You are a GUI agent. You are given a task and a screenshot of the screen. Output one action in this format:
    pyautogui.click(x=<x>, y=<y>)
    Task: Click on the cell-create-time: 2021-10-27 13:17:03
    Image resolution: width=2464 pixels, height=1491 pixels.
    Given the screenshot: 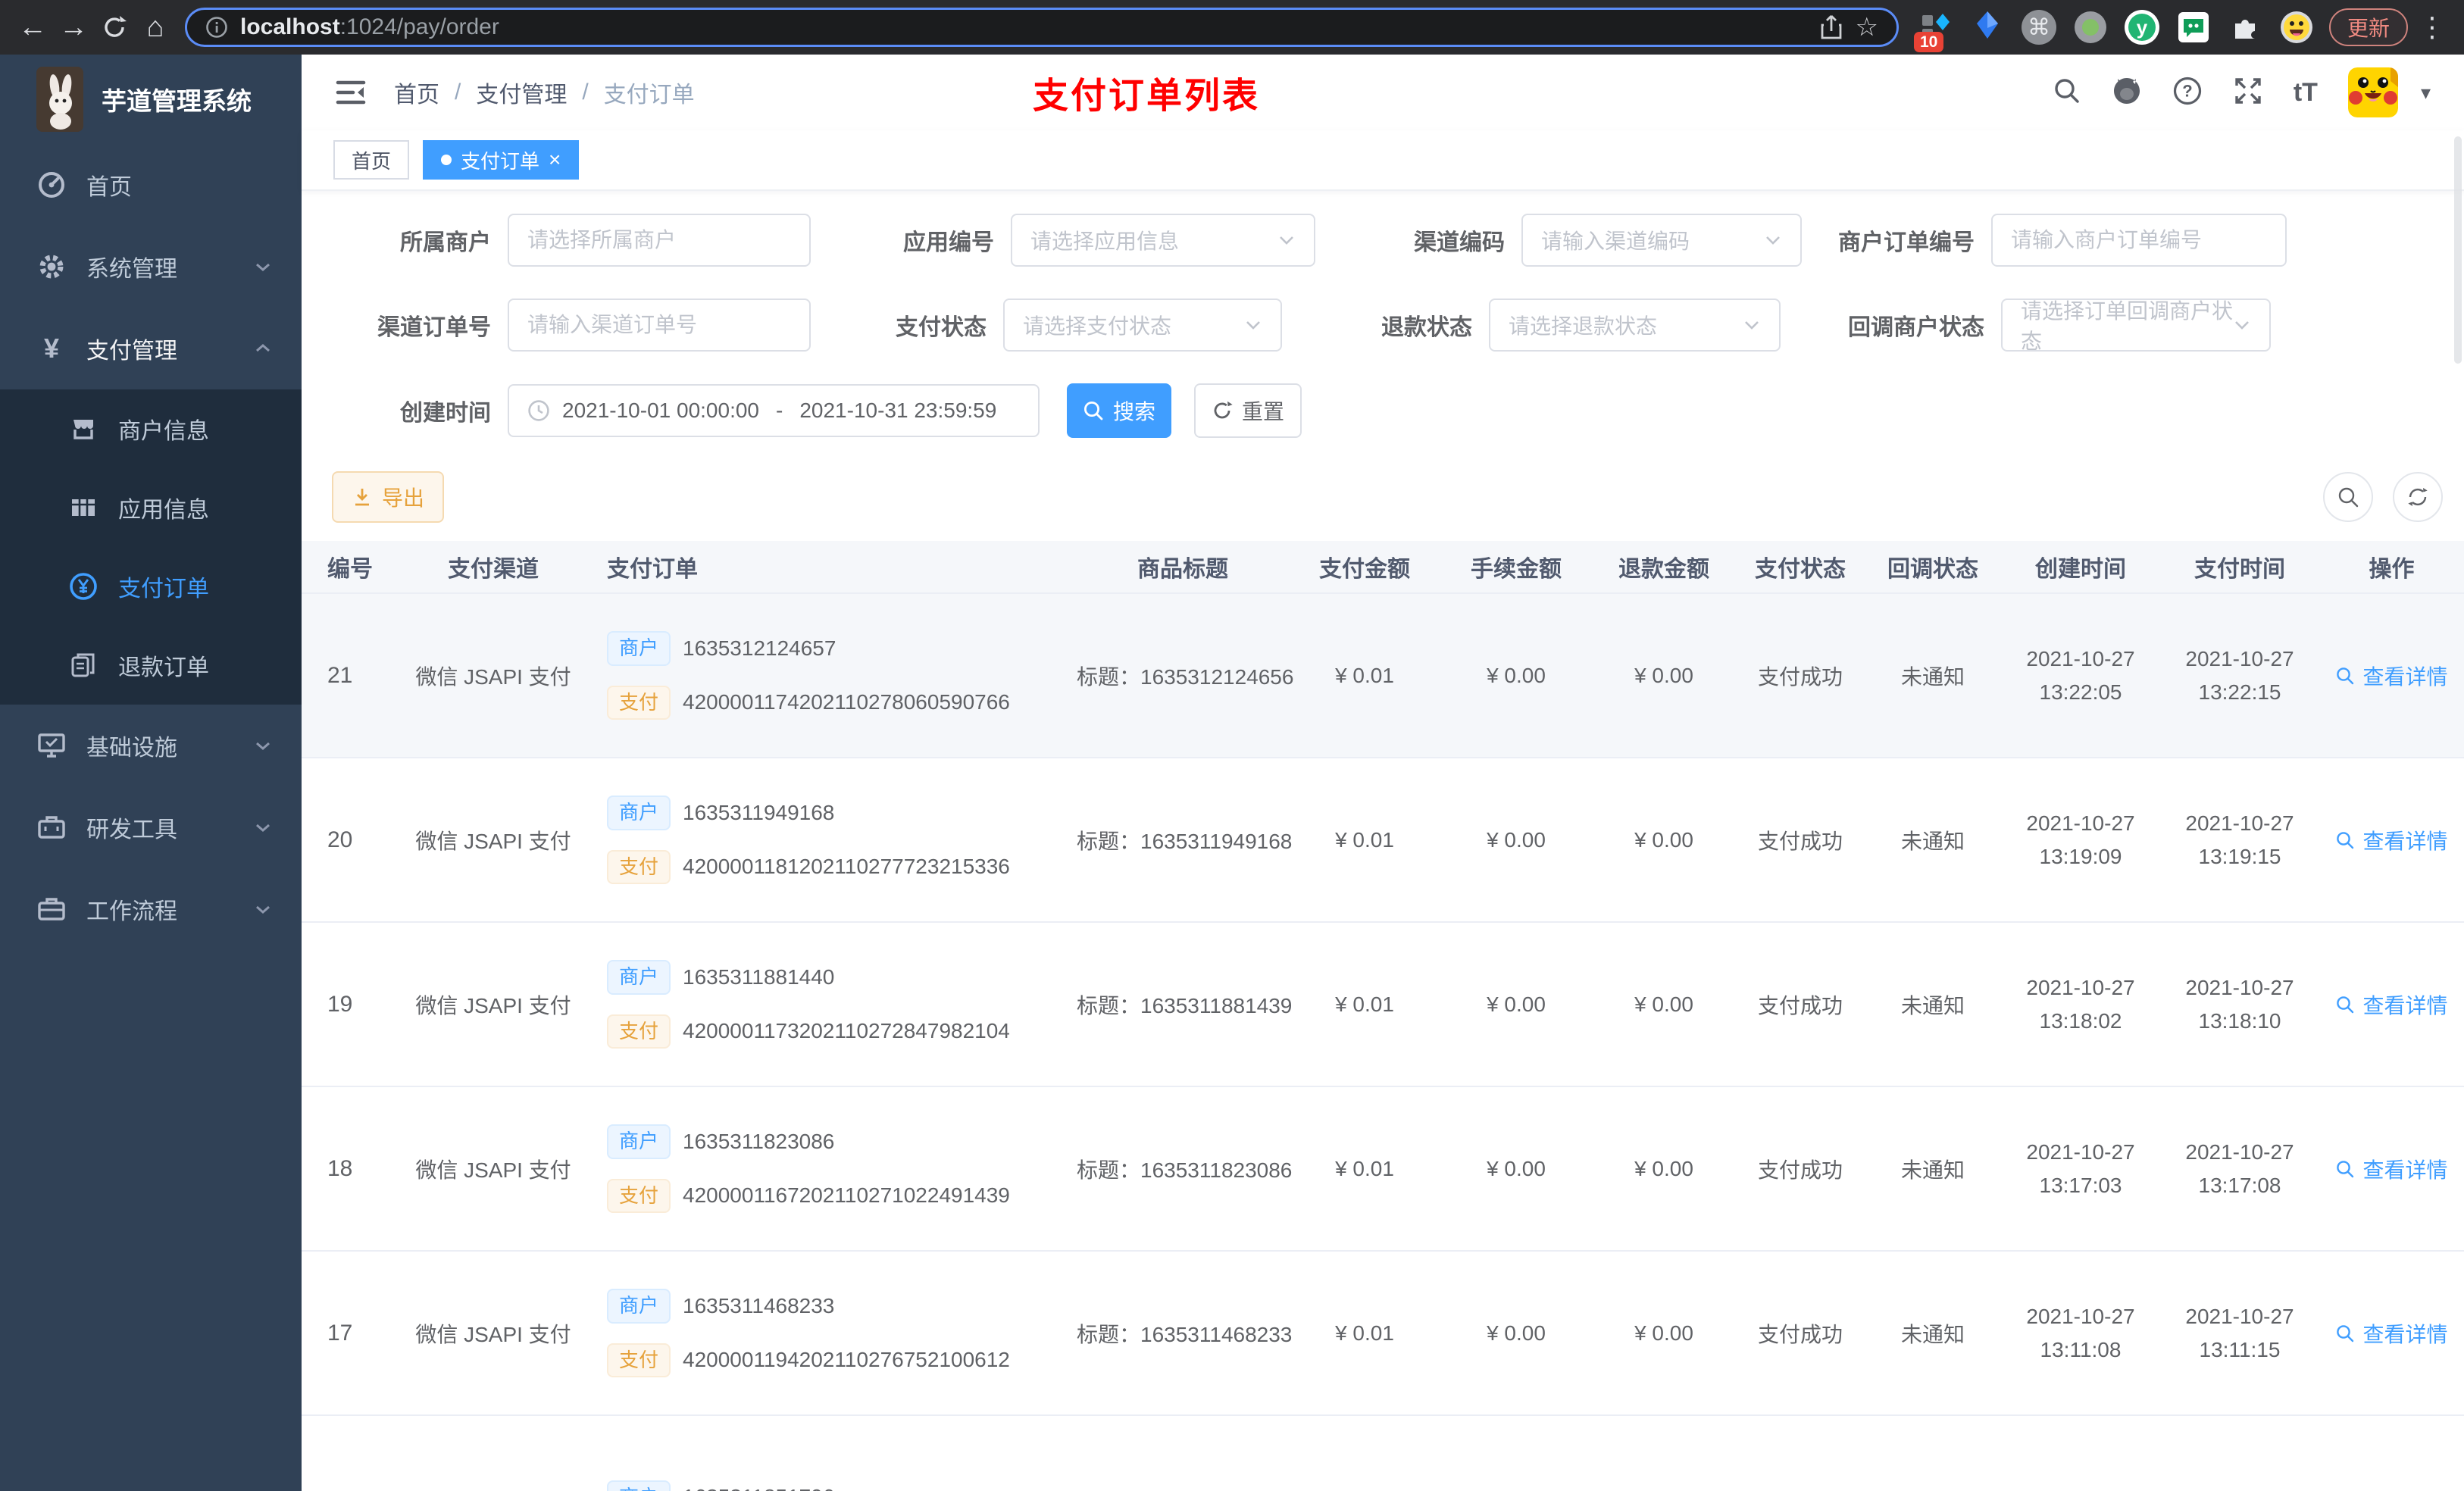 What is the action you would take?
    pyautogui.click(x=2080, y=1168)
    